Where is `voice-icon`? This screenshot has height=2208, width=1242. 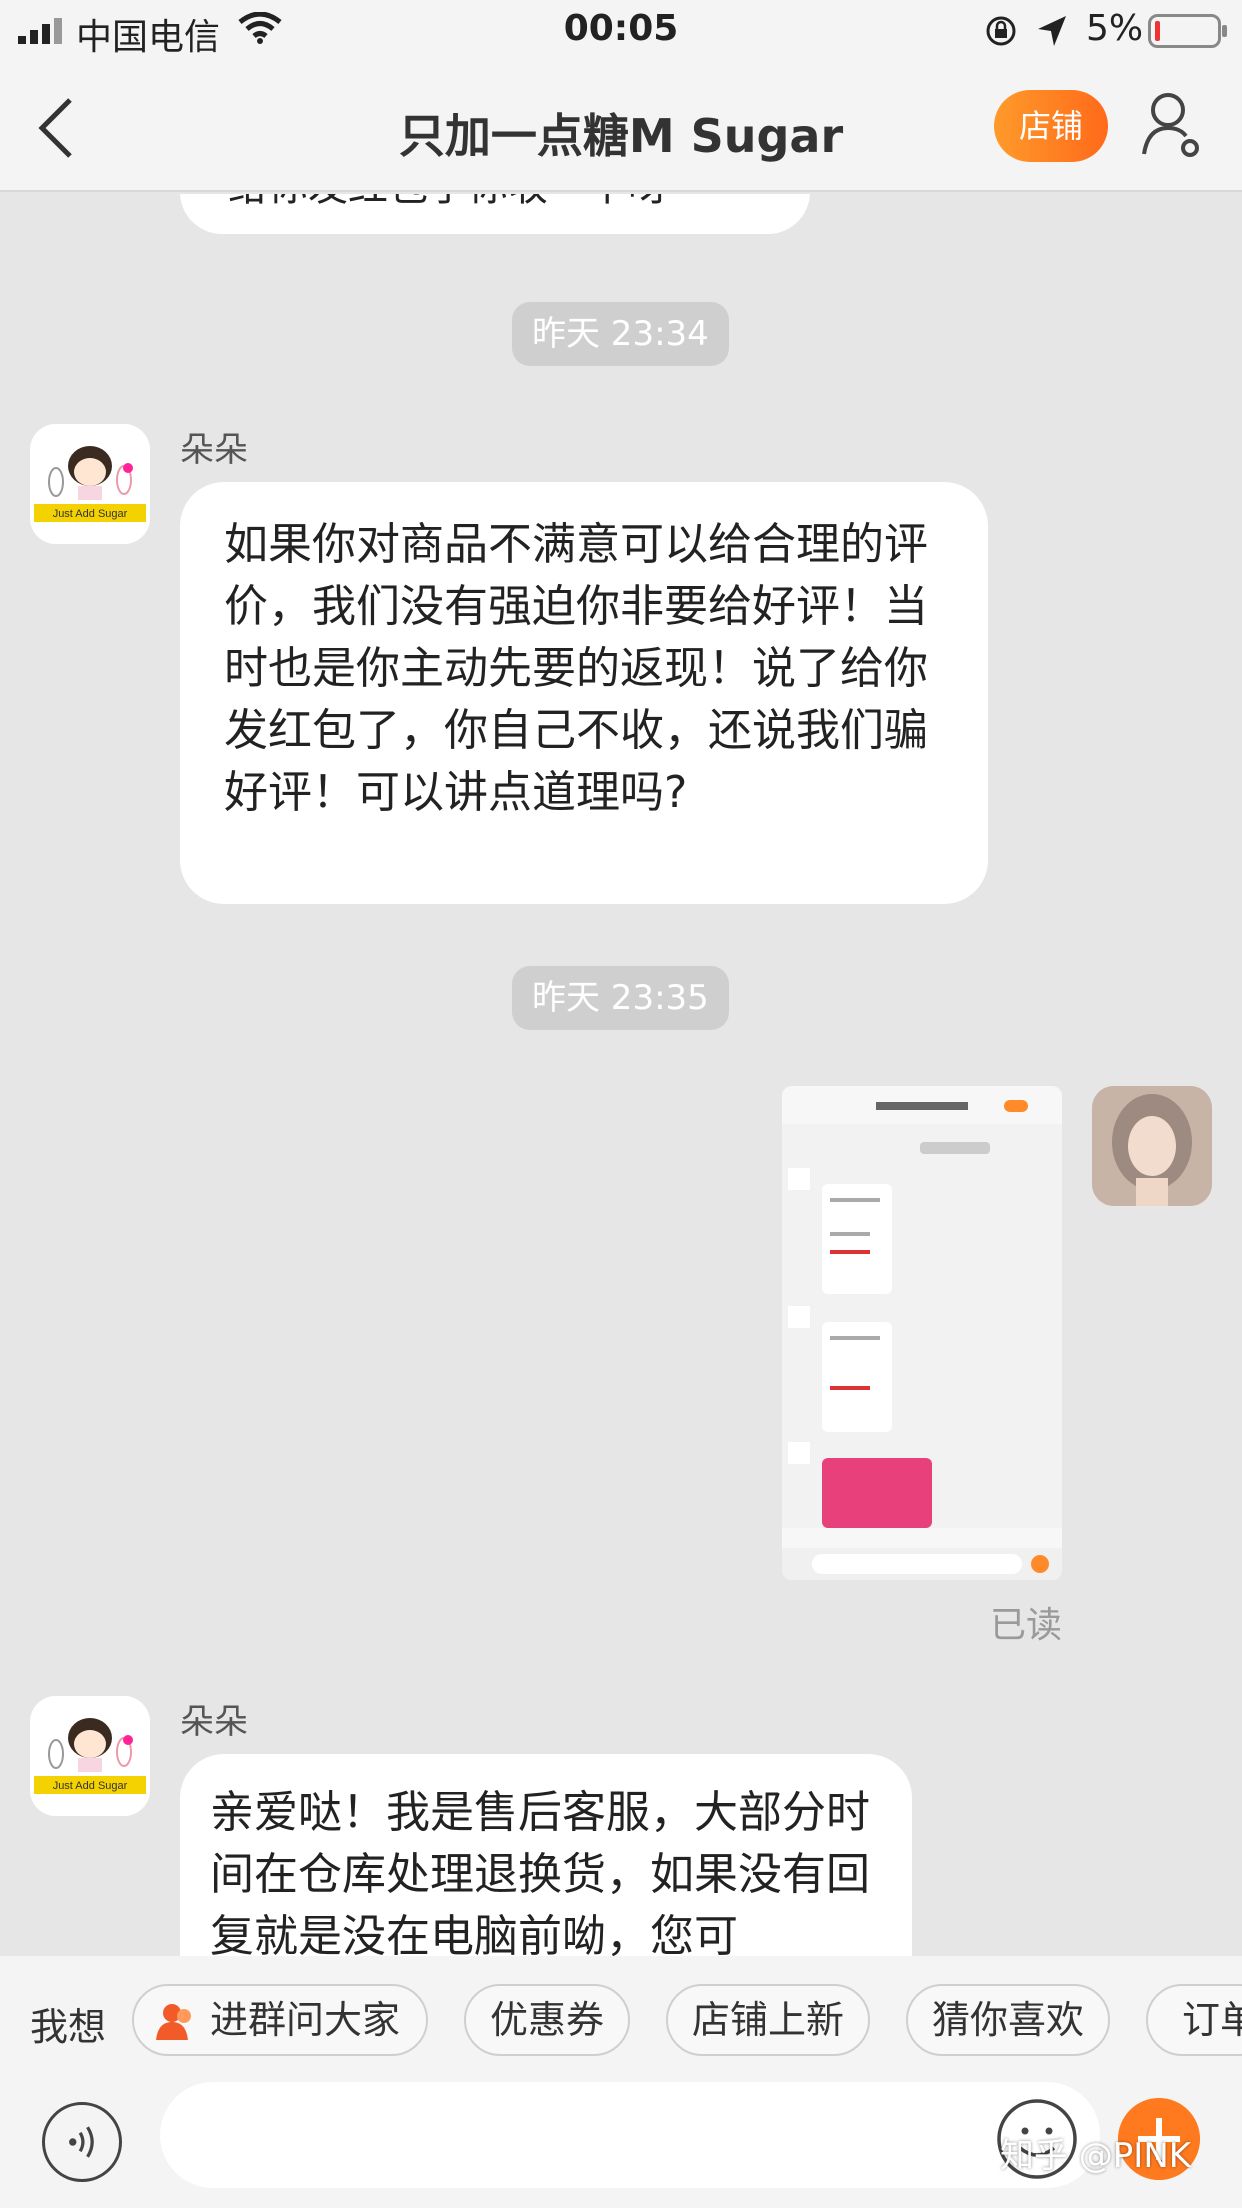 voice-icon is located at coordinates (82, 2142).